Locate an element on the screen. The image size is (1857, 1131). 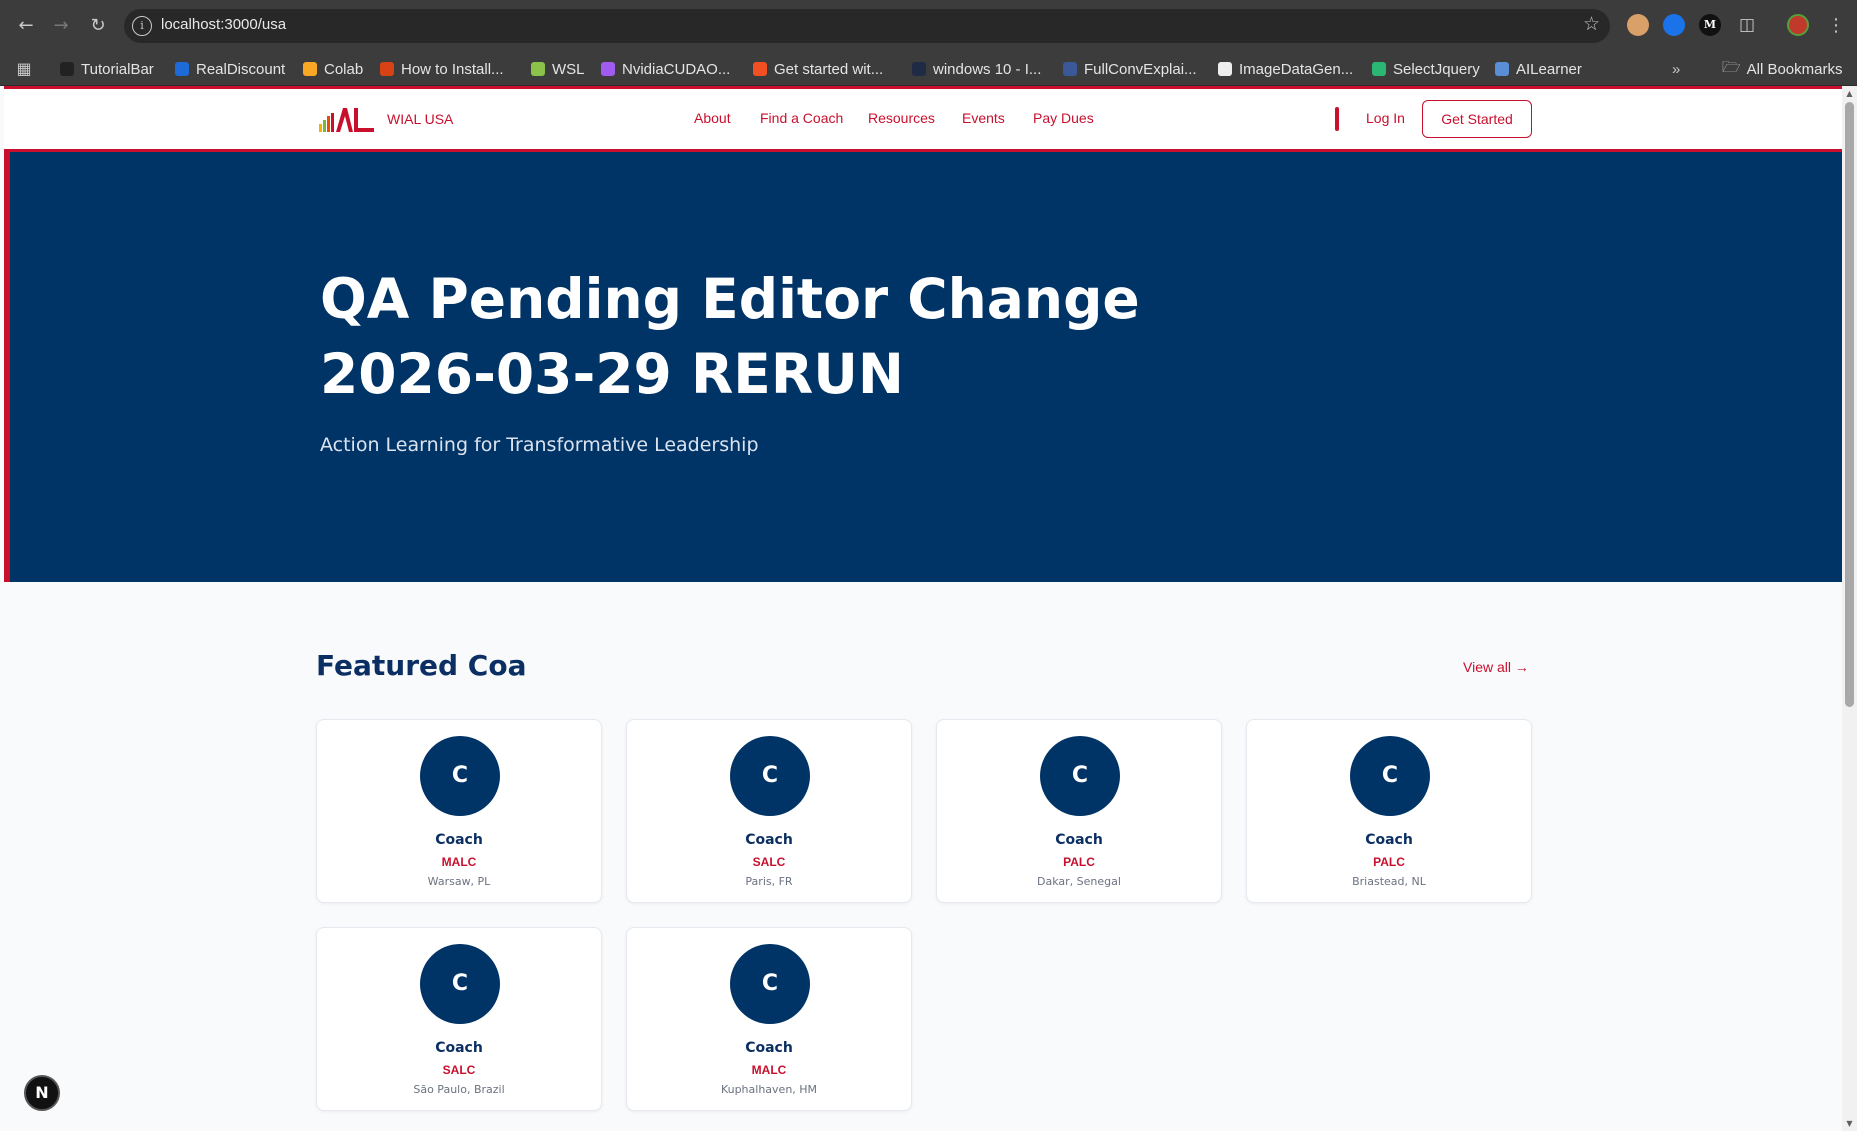
language-toggle-bar is located at coordinates (1337, 119).